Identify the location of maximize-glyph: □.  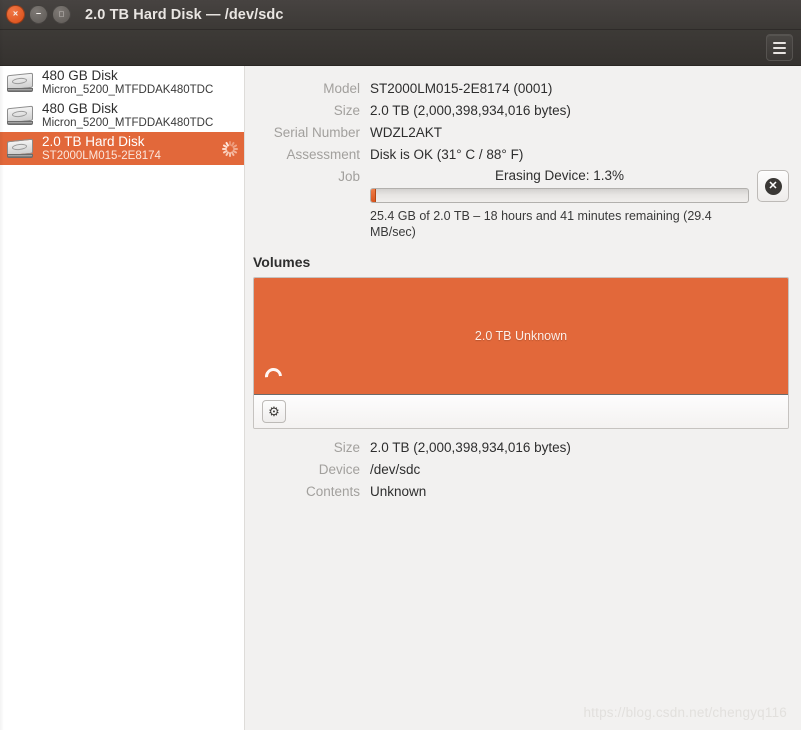
(61, 13).